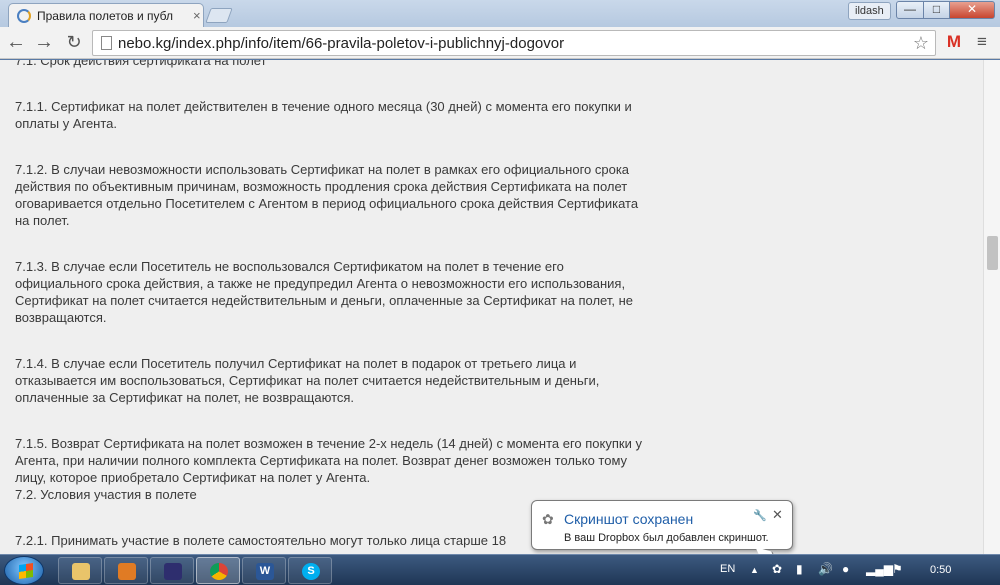 This screenshot has height=585, width=1000. Describe the element at coordinates (799, 569) in the screenshot. I see `usb-device-icon: ▮` at that location.